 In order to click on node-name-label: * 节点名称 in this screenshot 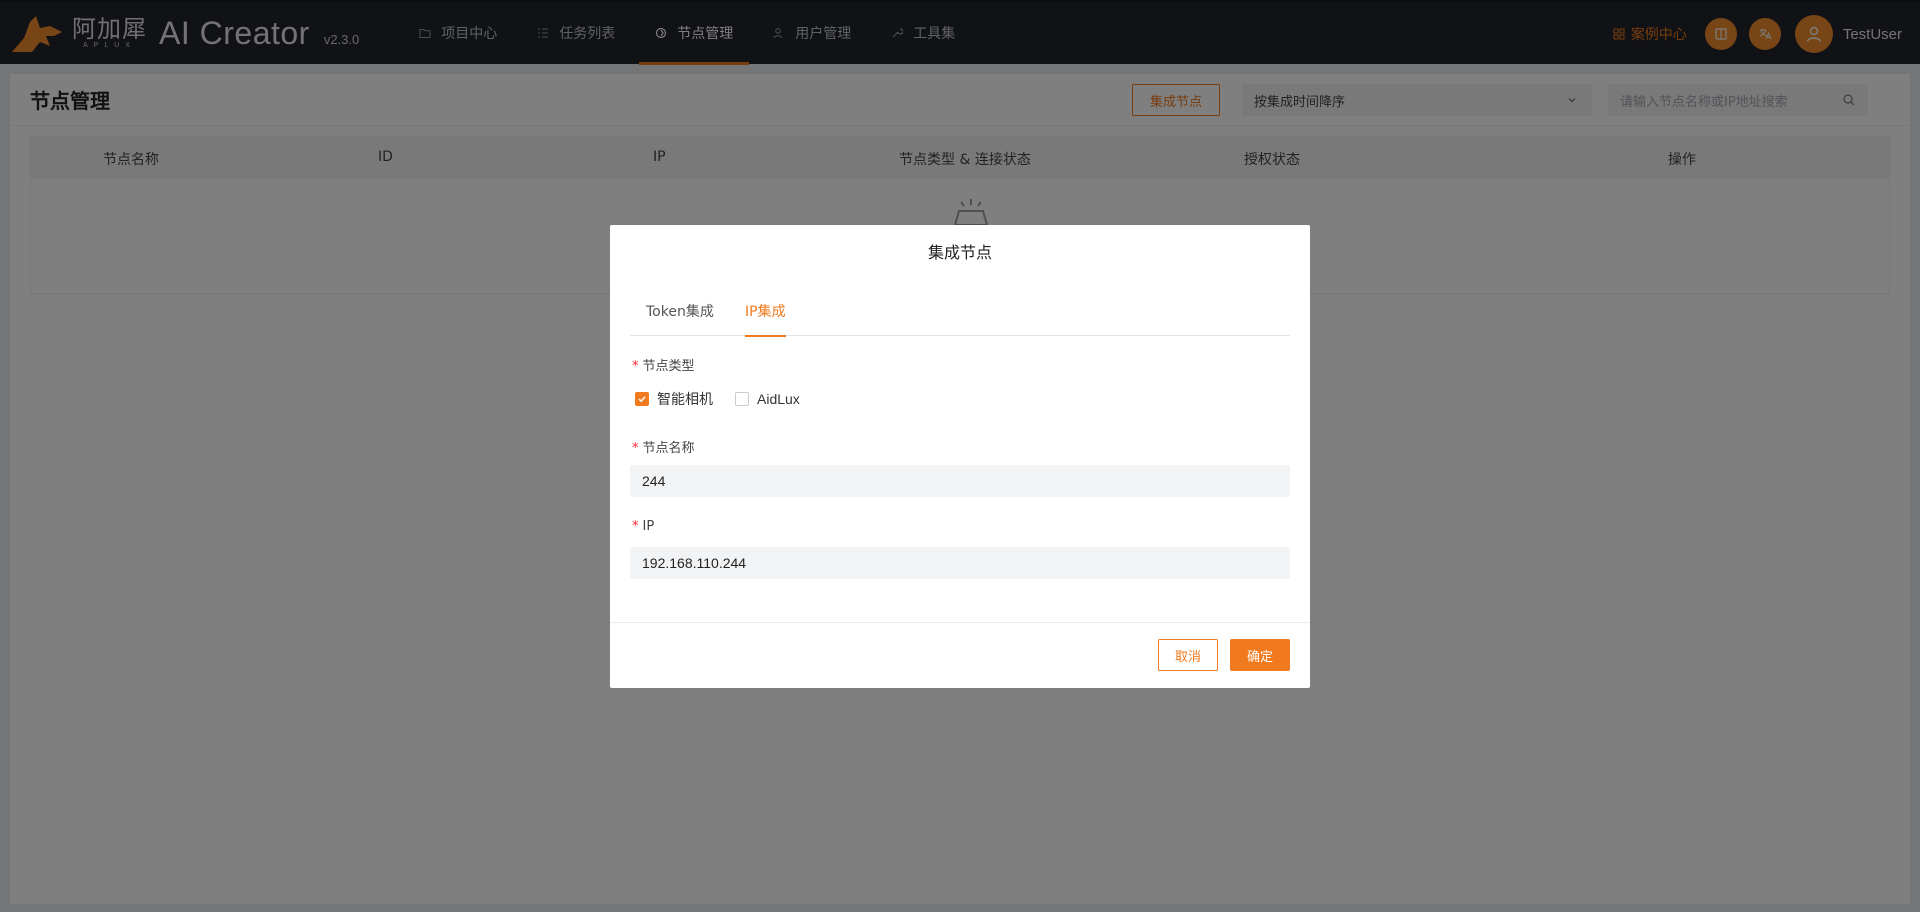, I will do `click(663, 446)`.